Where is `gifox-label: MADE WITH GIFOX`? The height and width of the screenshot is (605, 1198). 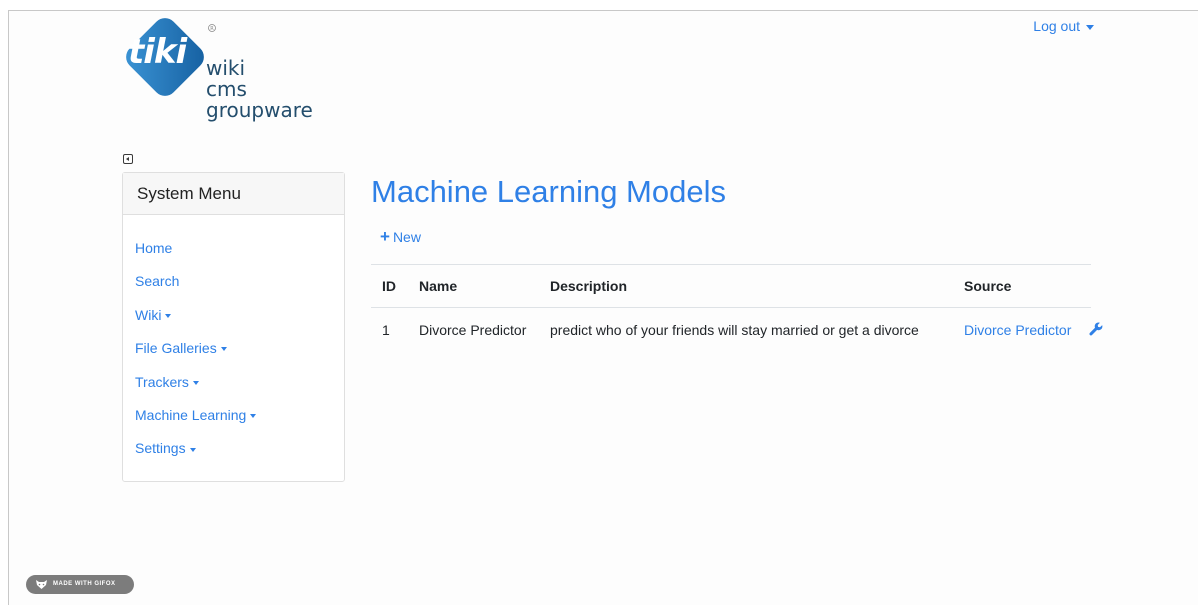
gifox-label: MADE WITH GIFOX is located at coordinates (84, 584).